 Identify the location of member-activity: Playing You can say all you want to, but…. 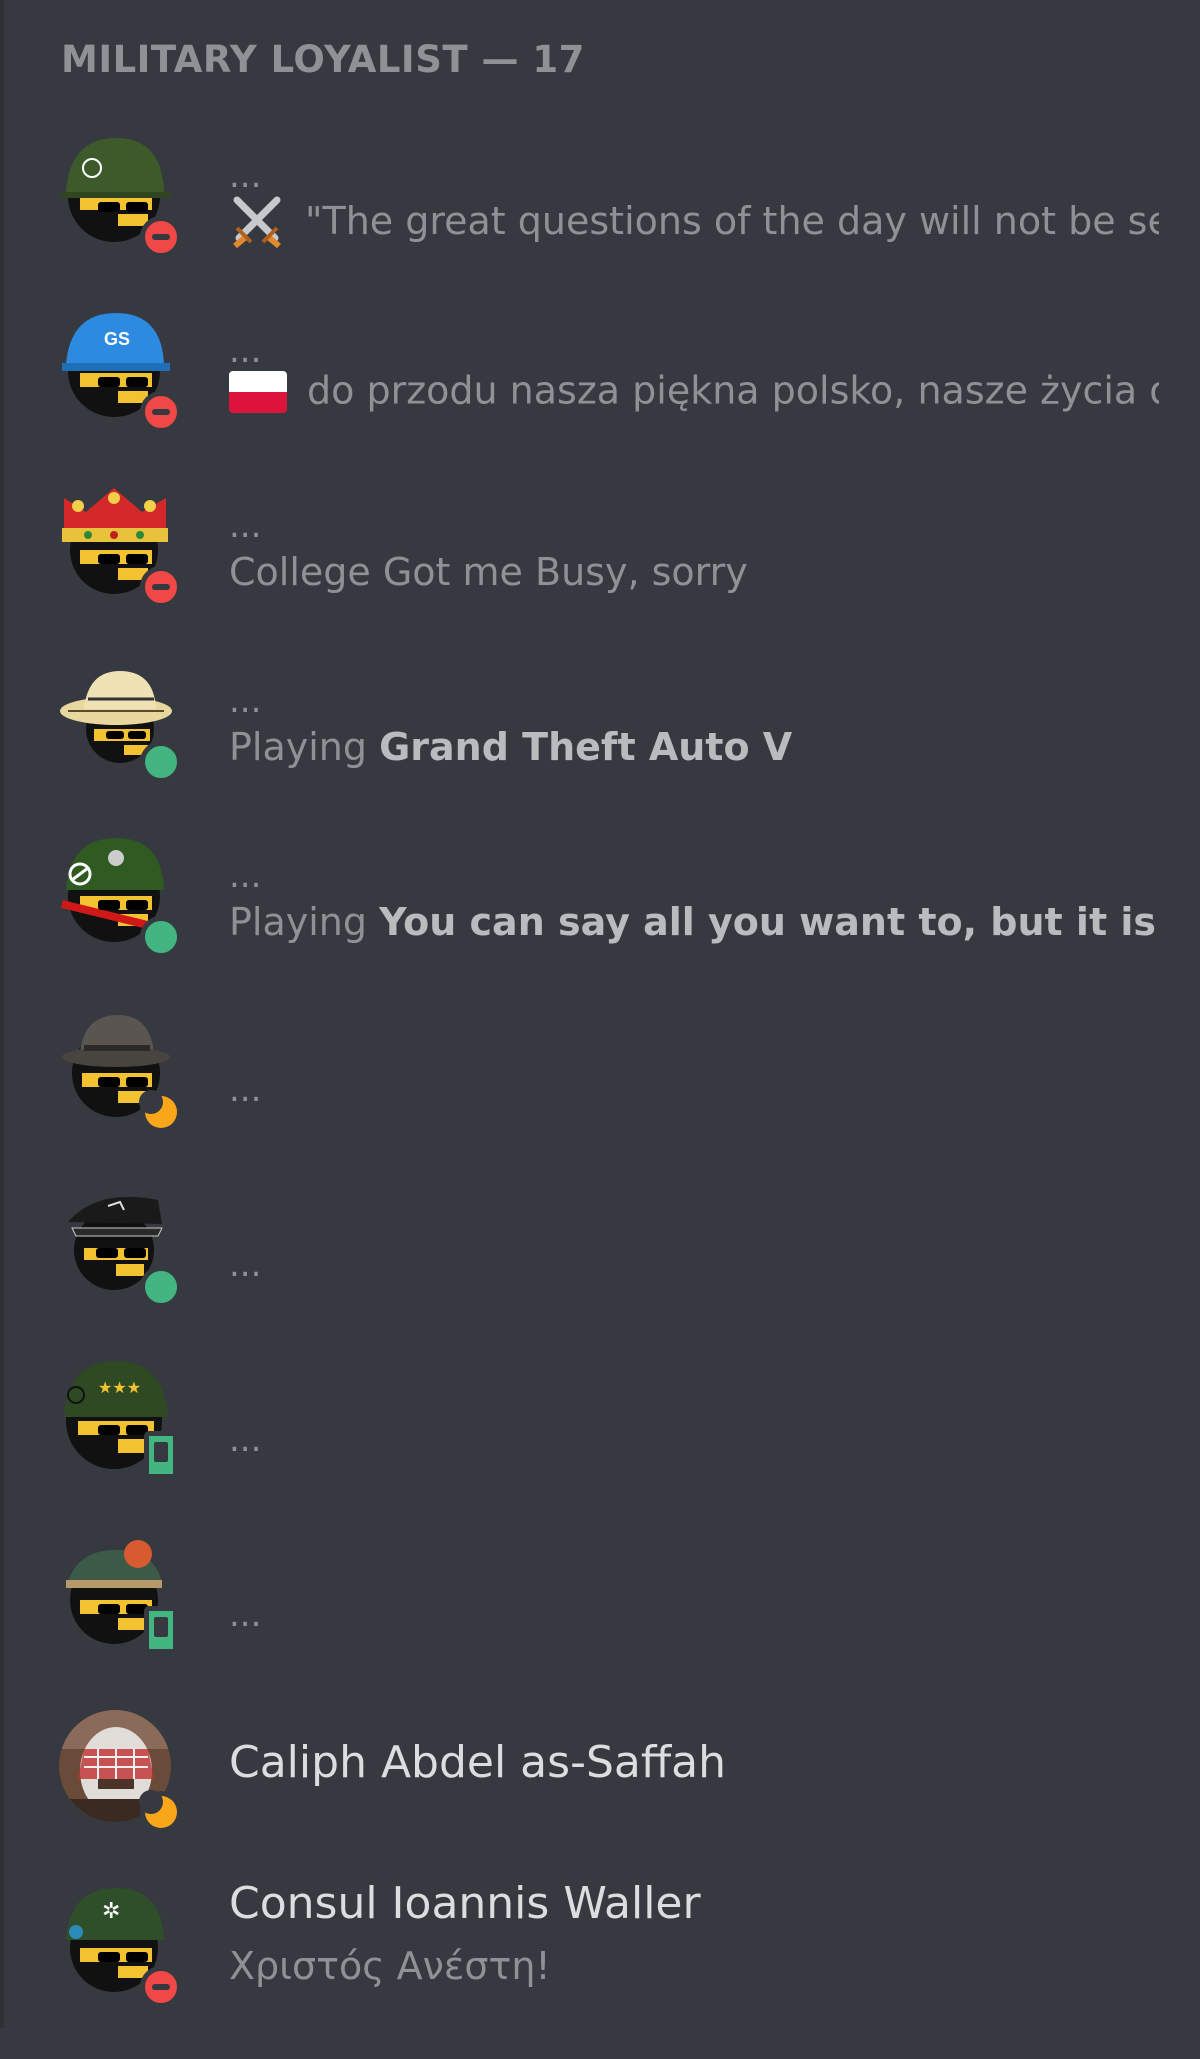
(694, 923).